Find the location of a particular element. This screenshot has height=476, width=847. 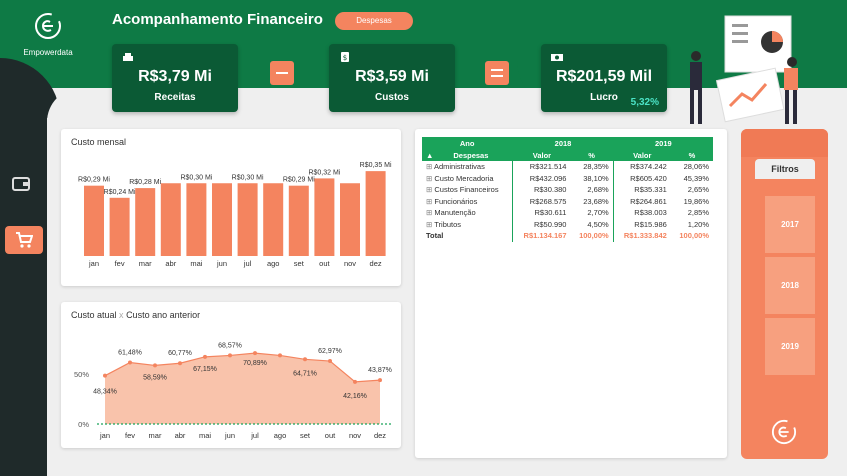

minus-operator-icon is located at coordinates (282, 73).